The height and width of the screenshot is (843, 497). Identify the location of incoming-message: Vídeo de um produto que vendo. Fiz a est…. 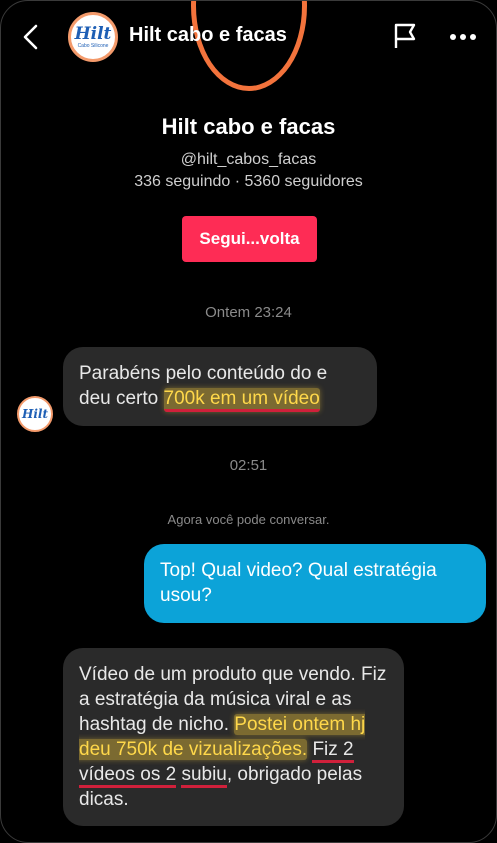
(233, 737).